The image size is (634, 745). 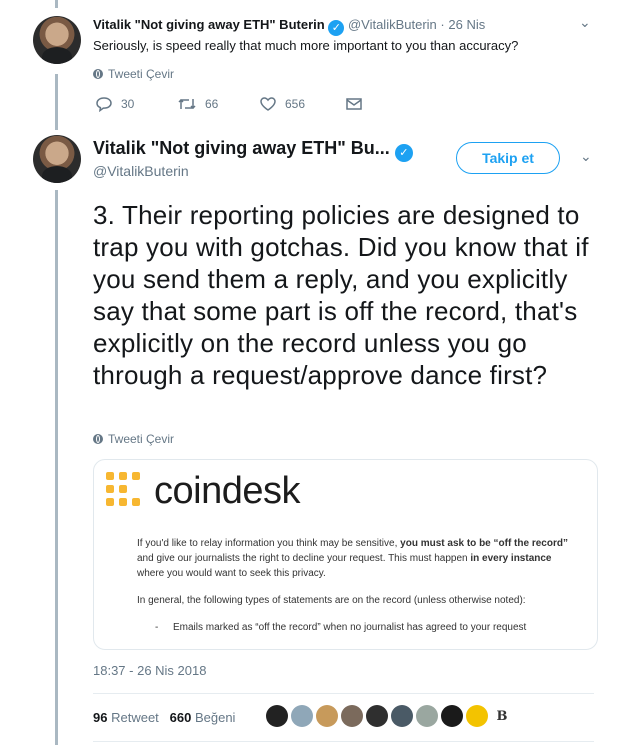 What do you see at coordinates (135, 717) in the screenshot?
I see `retweets-label: Retweet` at bounding box center [135, 717].